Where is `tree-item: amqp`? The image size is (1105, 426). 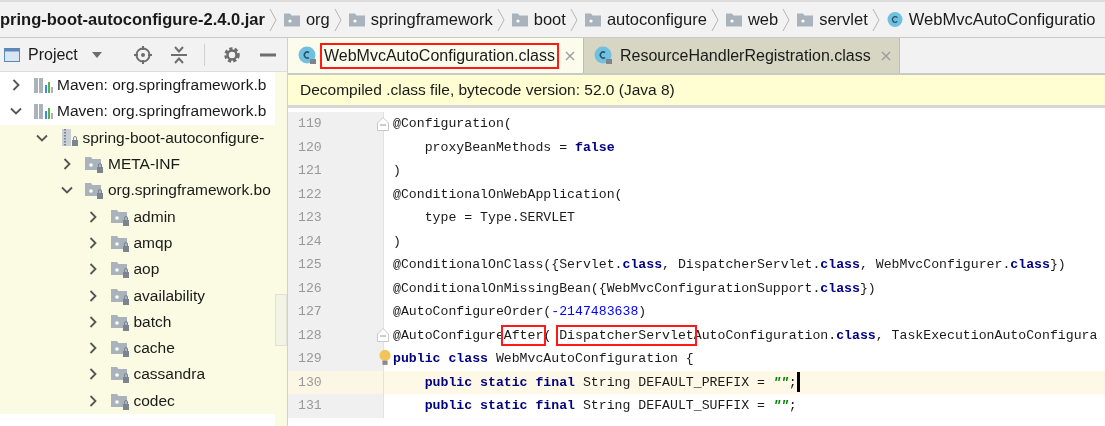
tree-item: amqp is located at coordinates (137, 243).